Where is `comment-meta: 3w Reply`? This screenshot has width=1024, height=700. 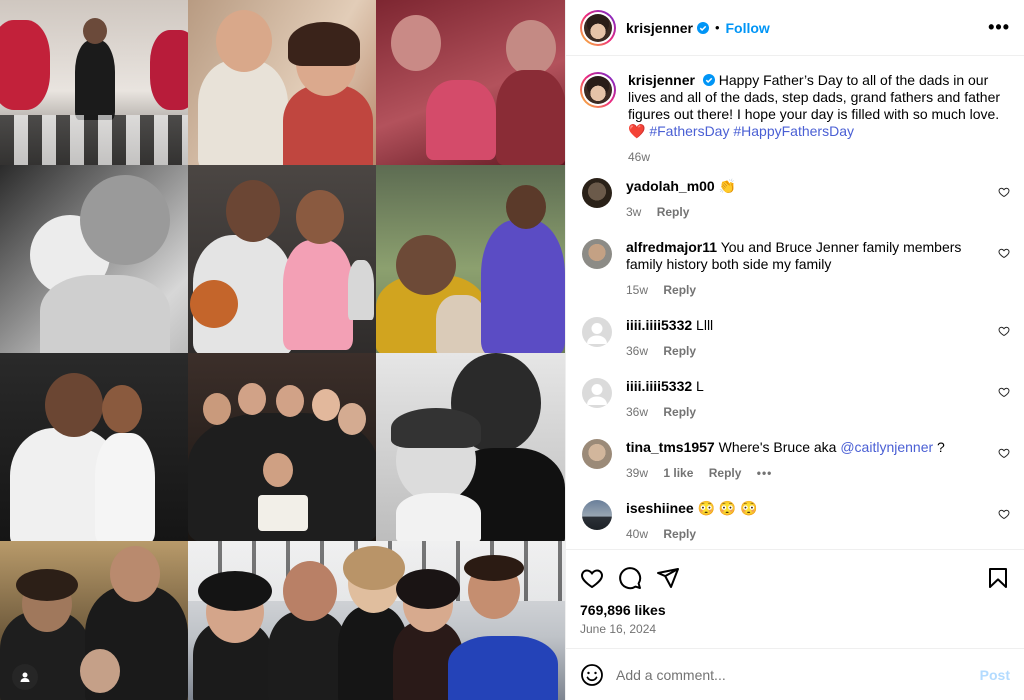 comment-meta: 3w Reply is located at coordinates (801, 212).